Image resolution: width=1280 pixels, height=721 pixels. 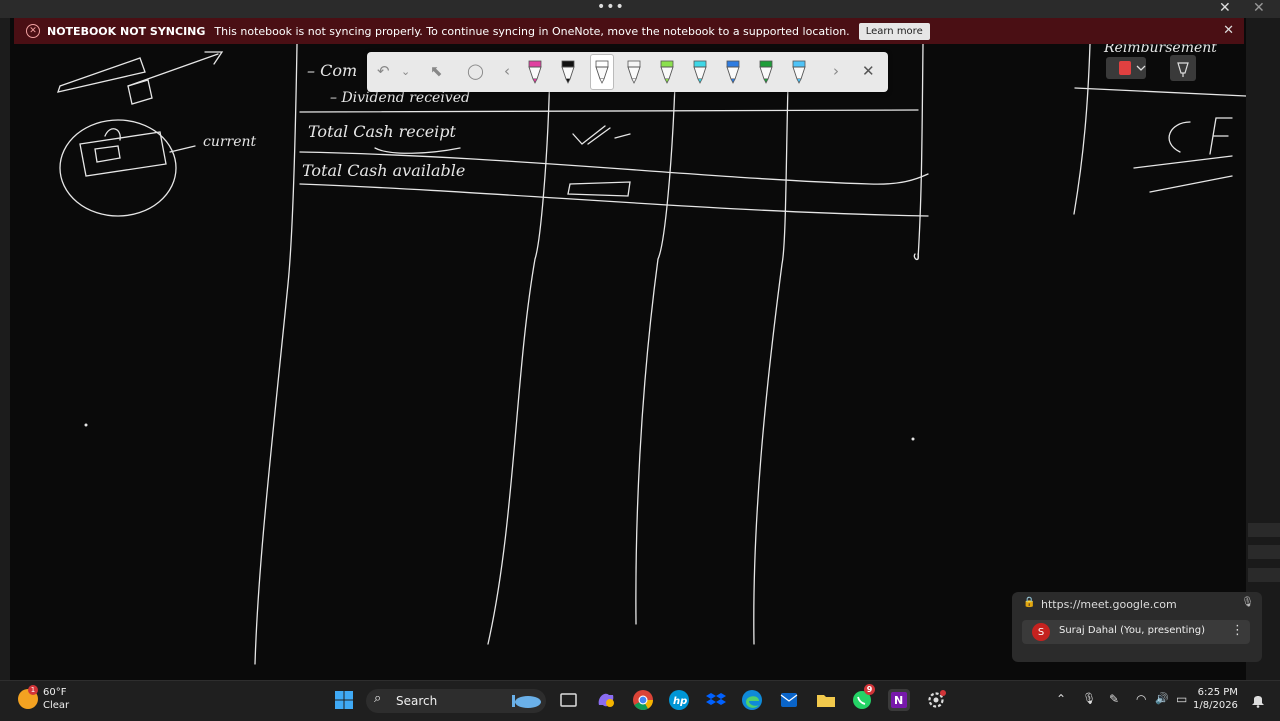 I want to click on hp-icon: hp, so click(x=679, y=700).